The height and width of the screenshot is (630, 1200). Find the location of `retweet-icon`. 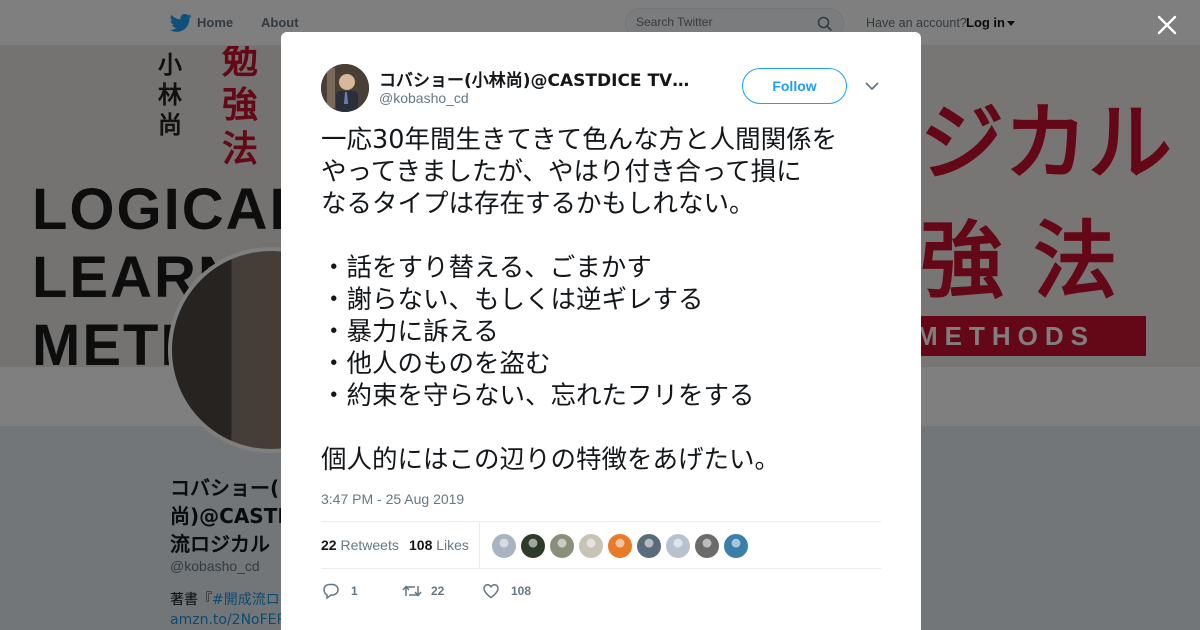

retweet-icon is located at coordinates (412, 591).